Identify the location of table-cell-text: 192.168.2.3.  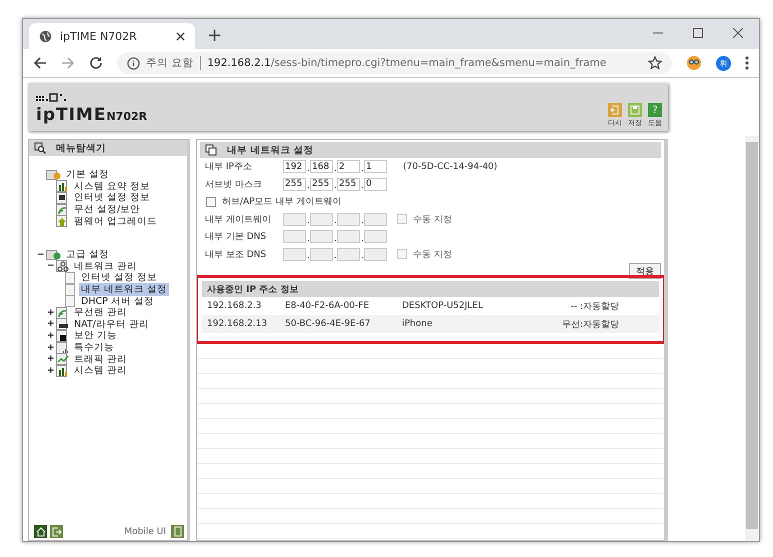
(234, 306).